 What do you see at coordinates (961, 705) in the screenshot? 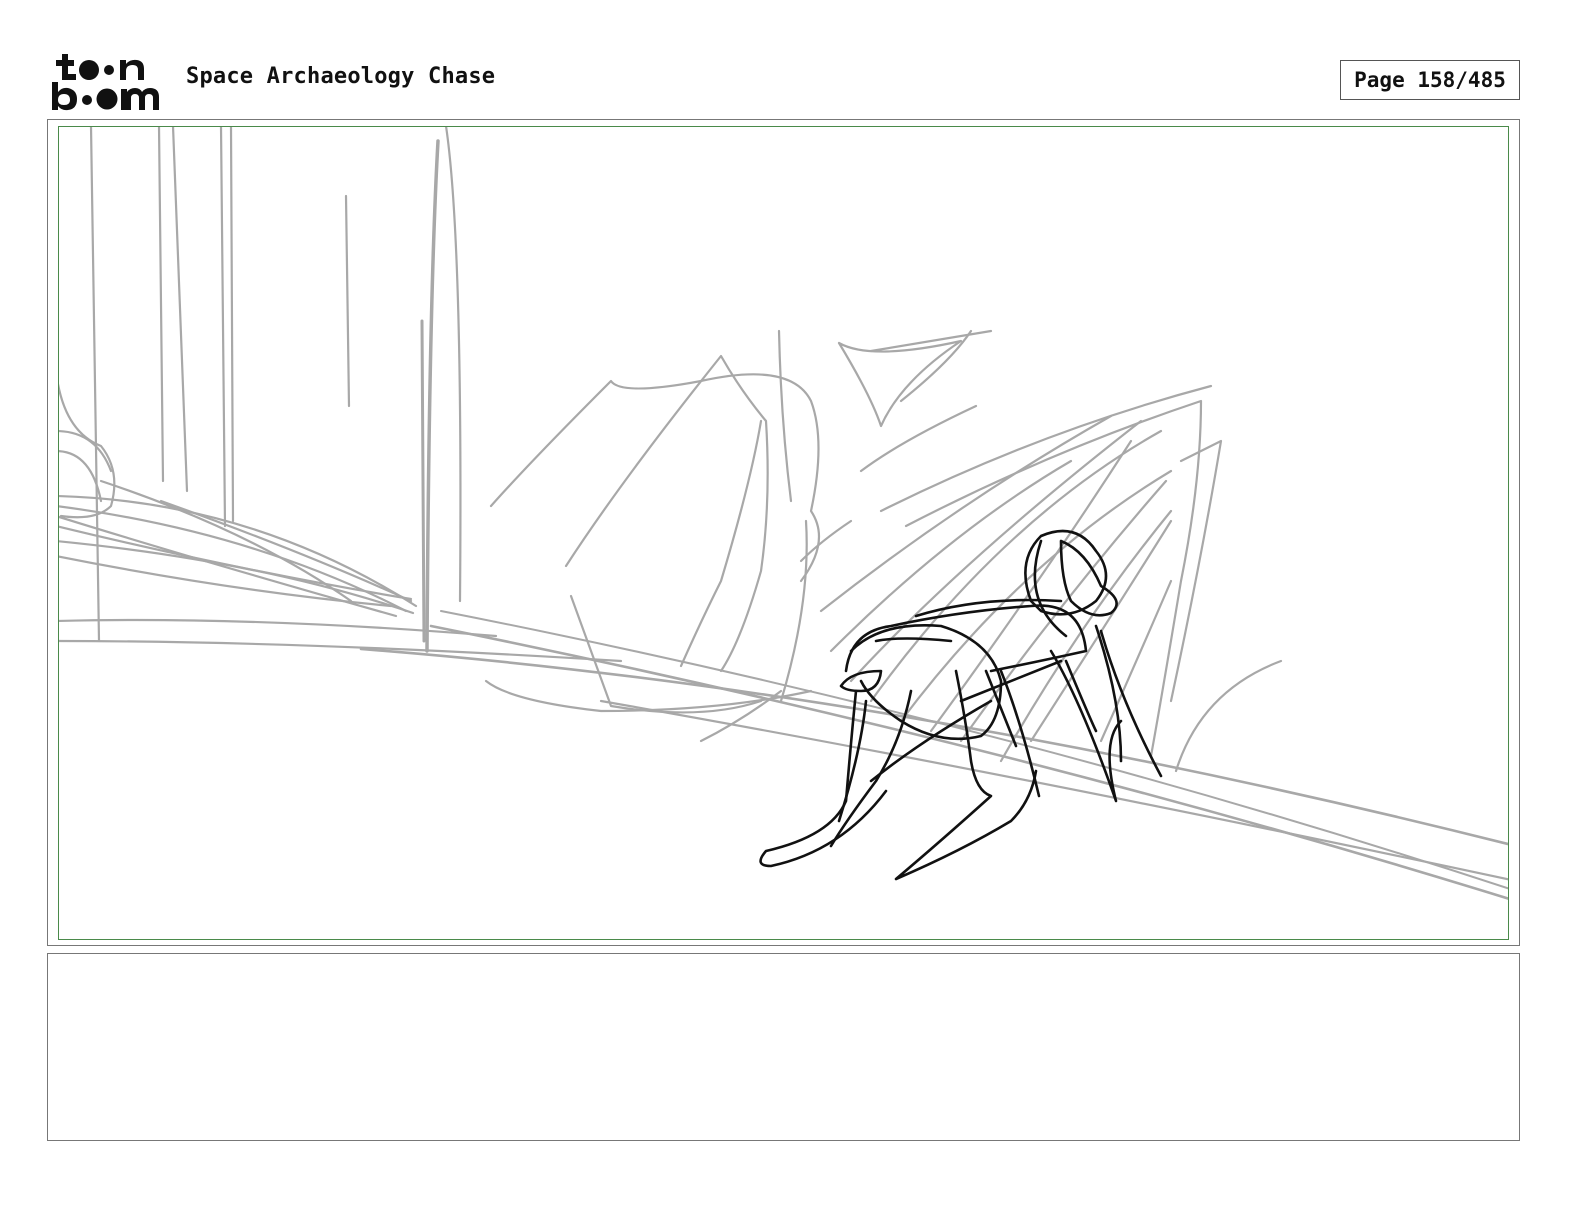
I see `character-sketch-lines` at bounding box center [961, 705].